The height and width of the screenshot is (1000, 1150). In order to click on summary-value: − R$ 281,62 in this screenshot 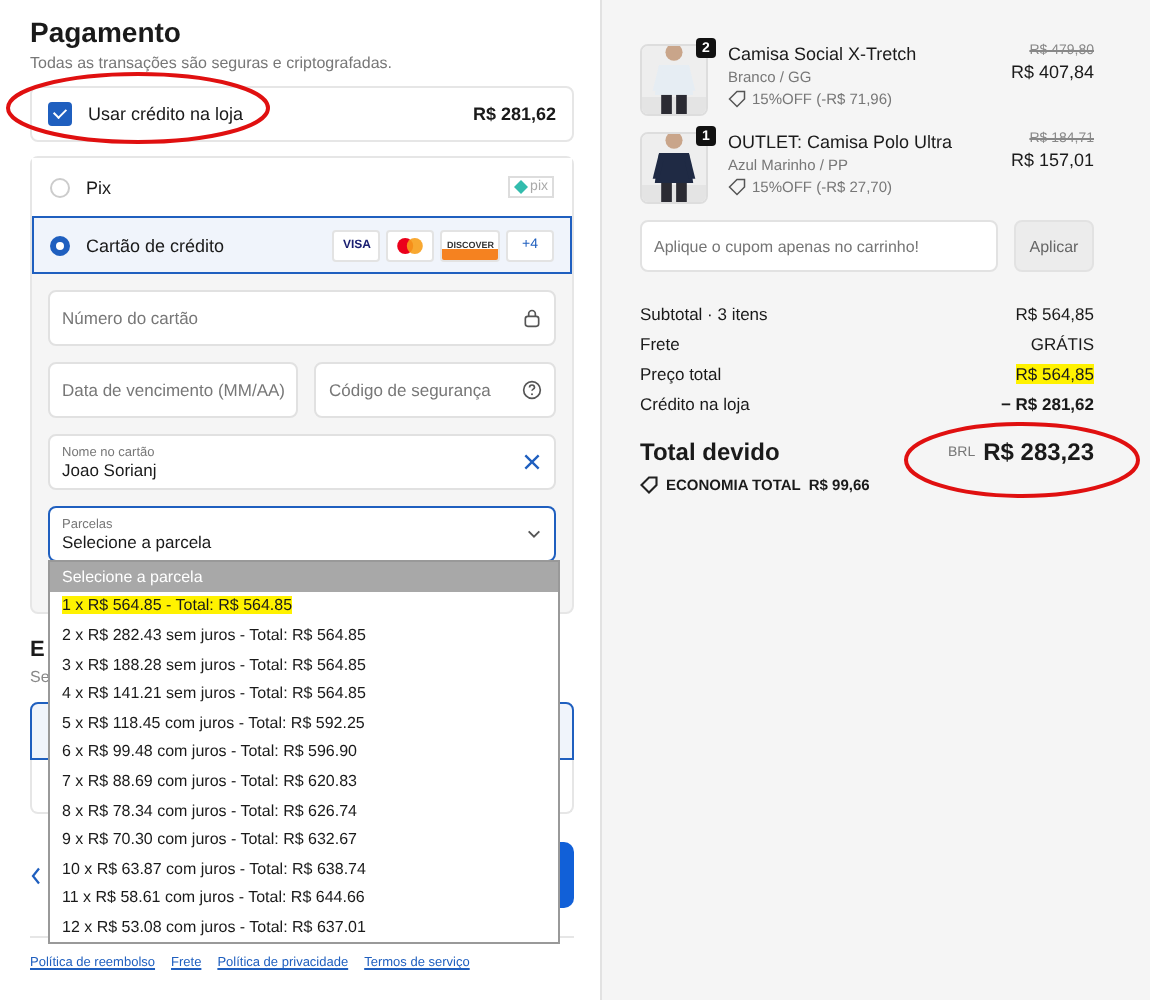, I will do `click(1047, 404)`.